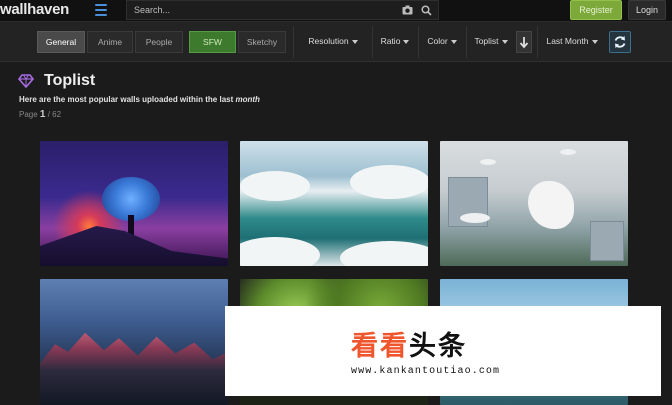  I want to click on building-shape, so click(607, 241).